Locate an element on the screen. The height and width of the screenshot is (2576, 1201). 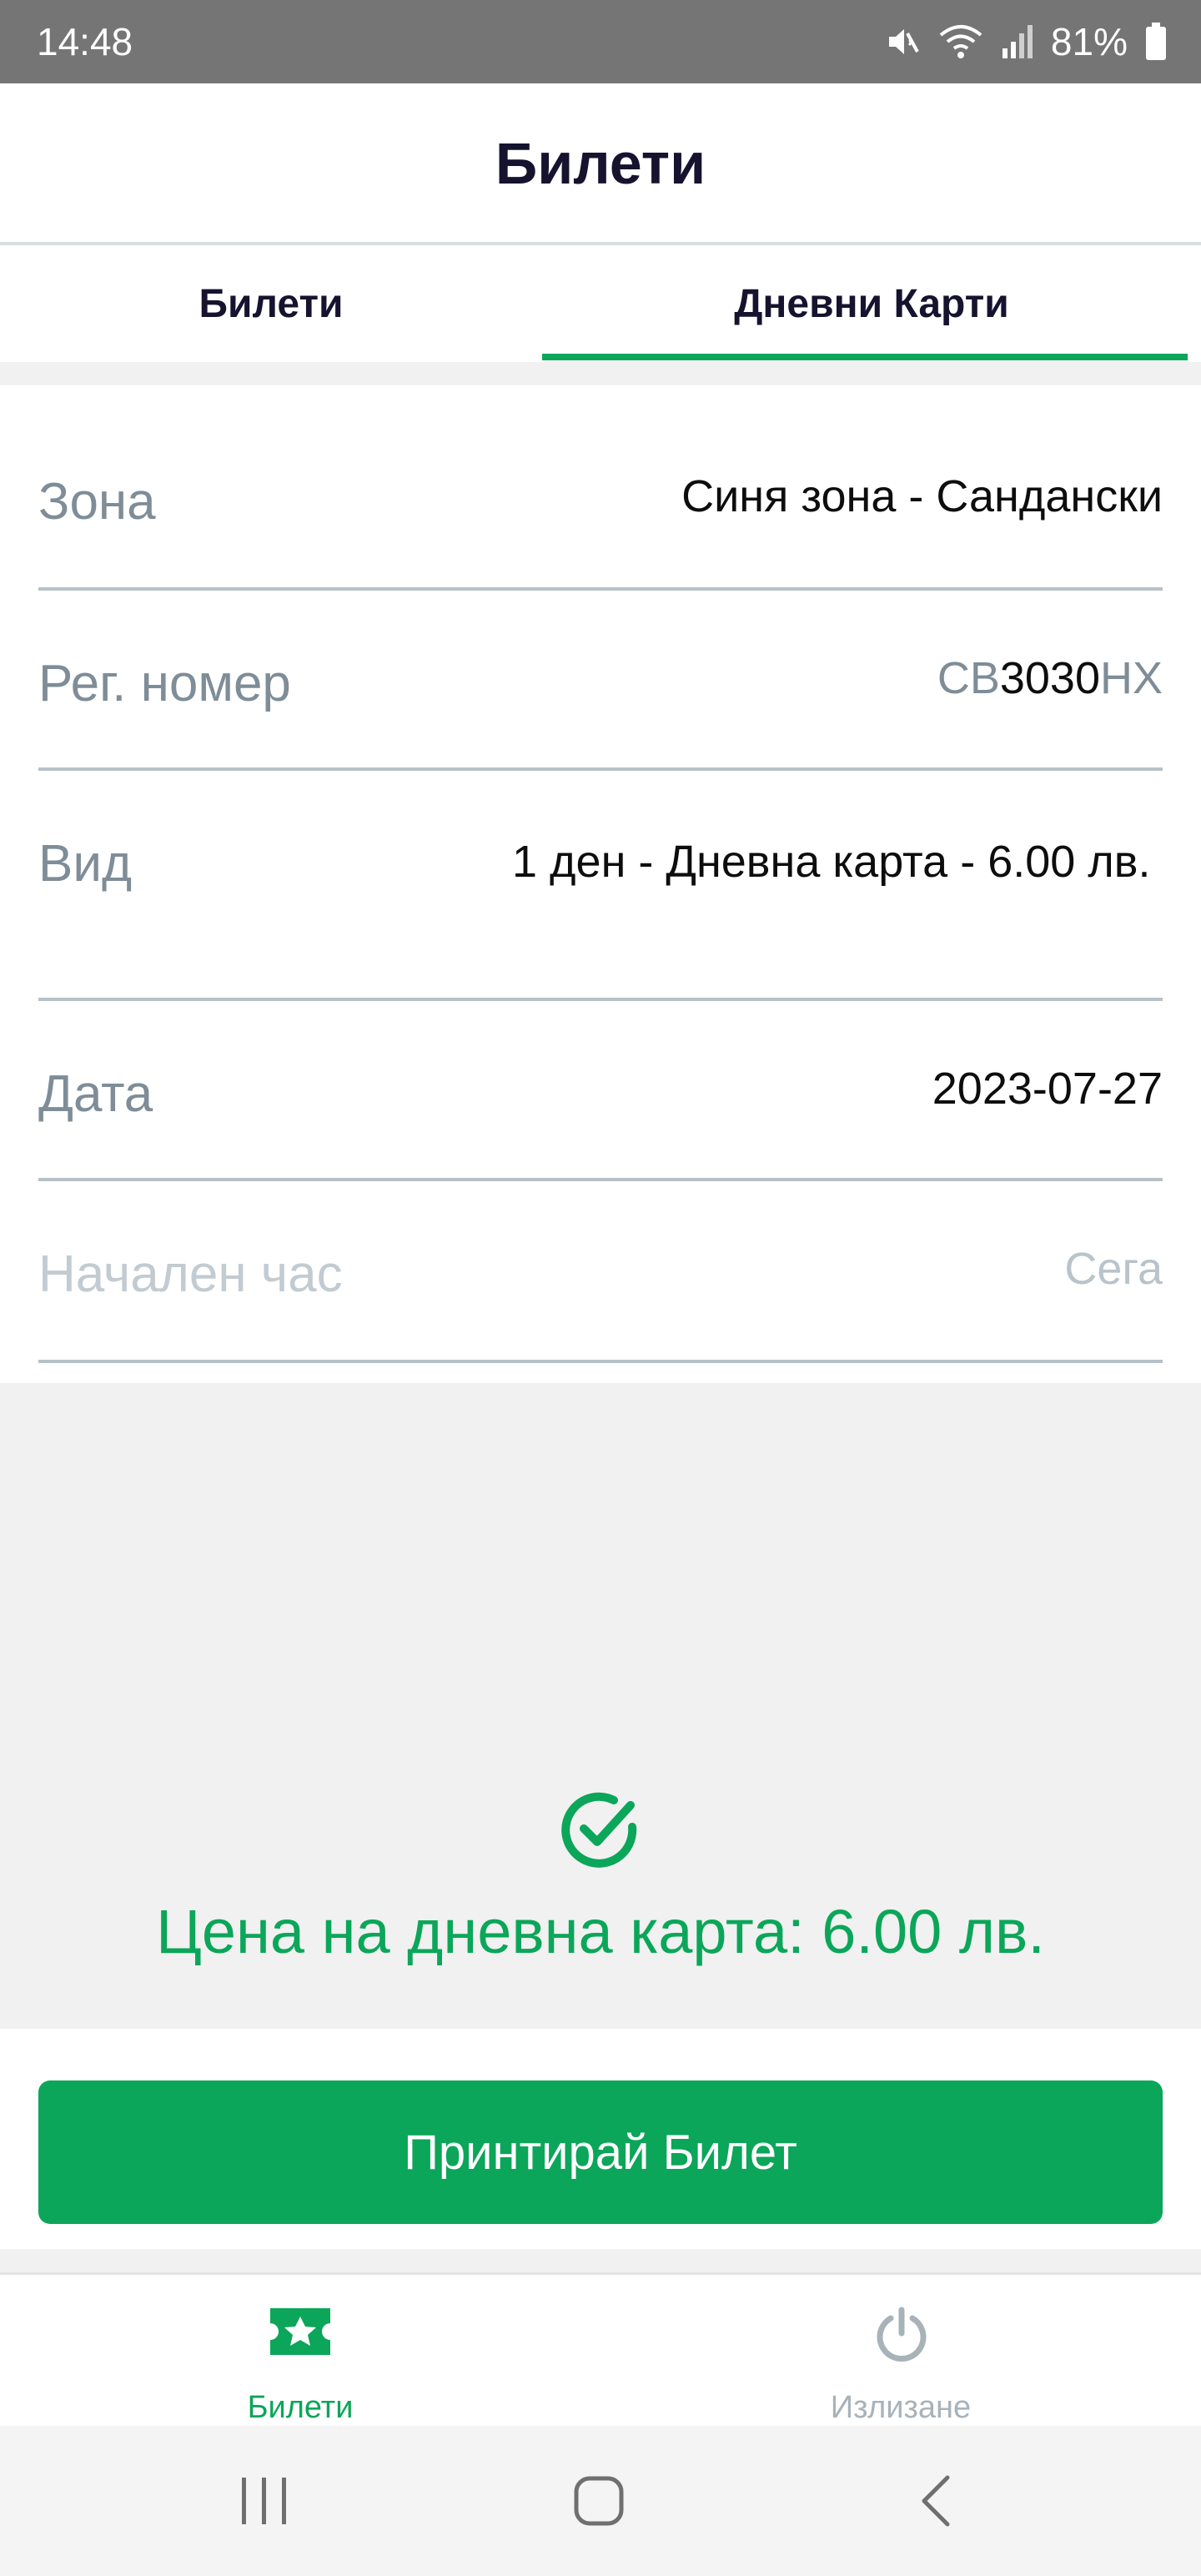
home-icon is located at coordinates (599, 2503).